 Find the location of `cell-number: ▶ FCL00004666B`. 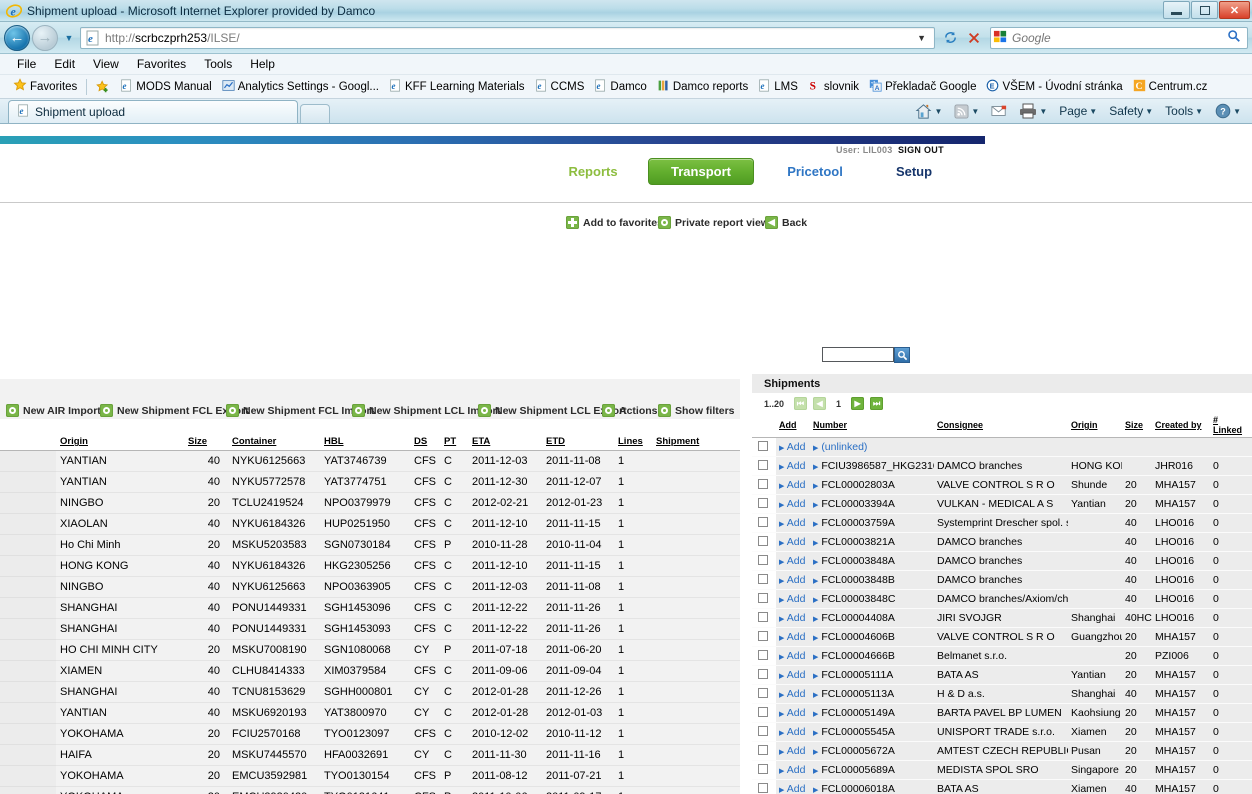

cell-number: ▶ FCL00004666B is located at coordinates (872, 656).